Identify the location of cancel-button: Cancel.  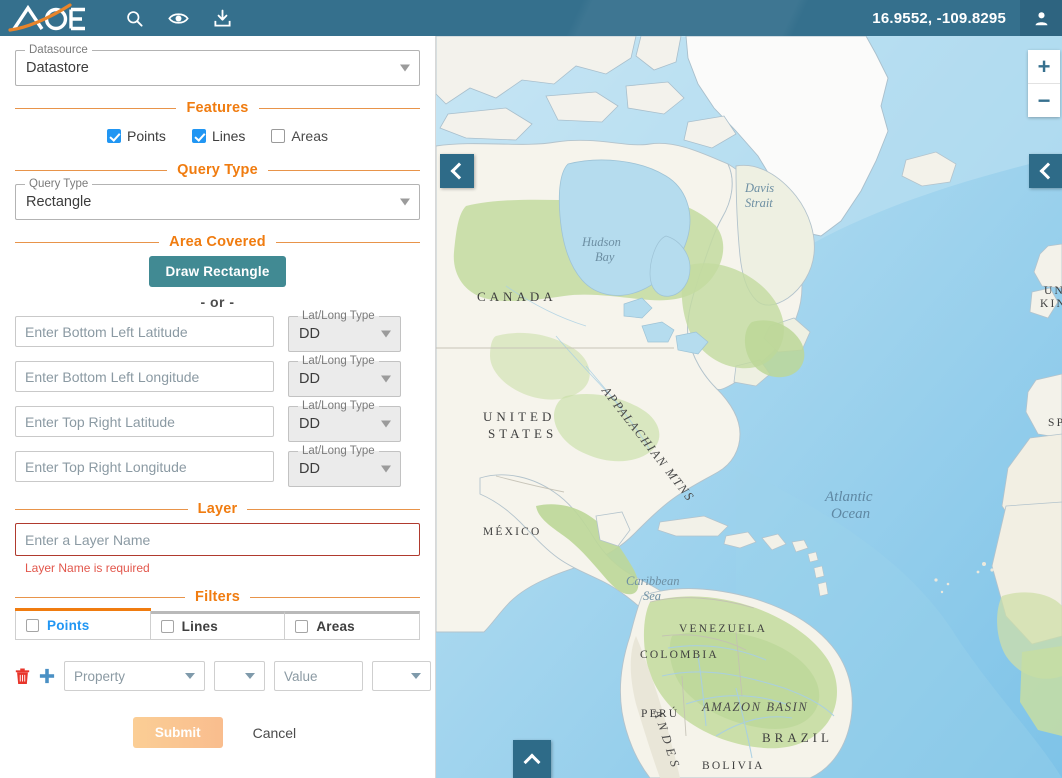
(275, 733).